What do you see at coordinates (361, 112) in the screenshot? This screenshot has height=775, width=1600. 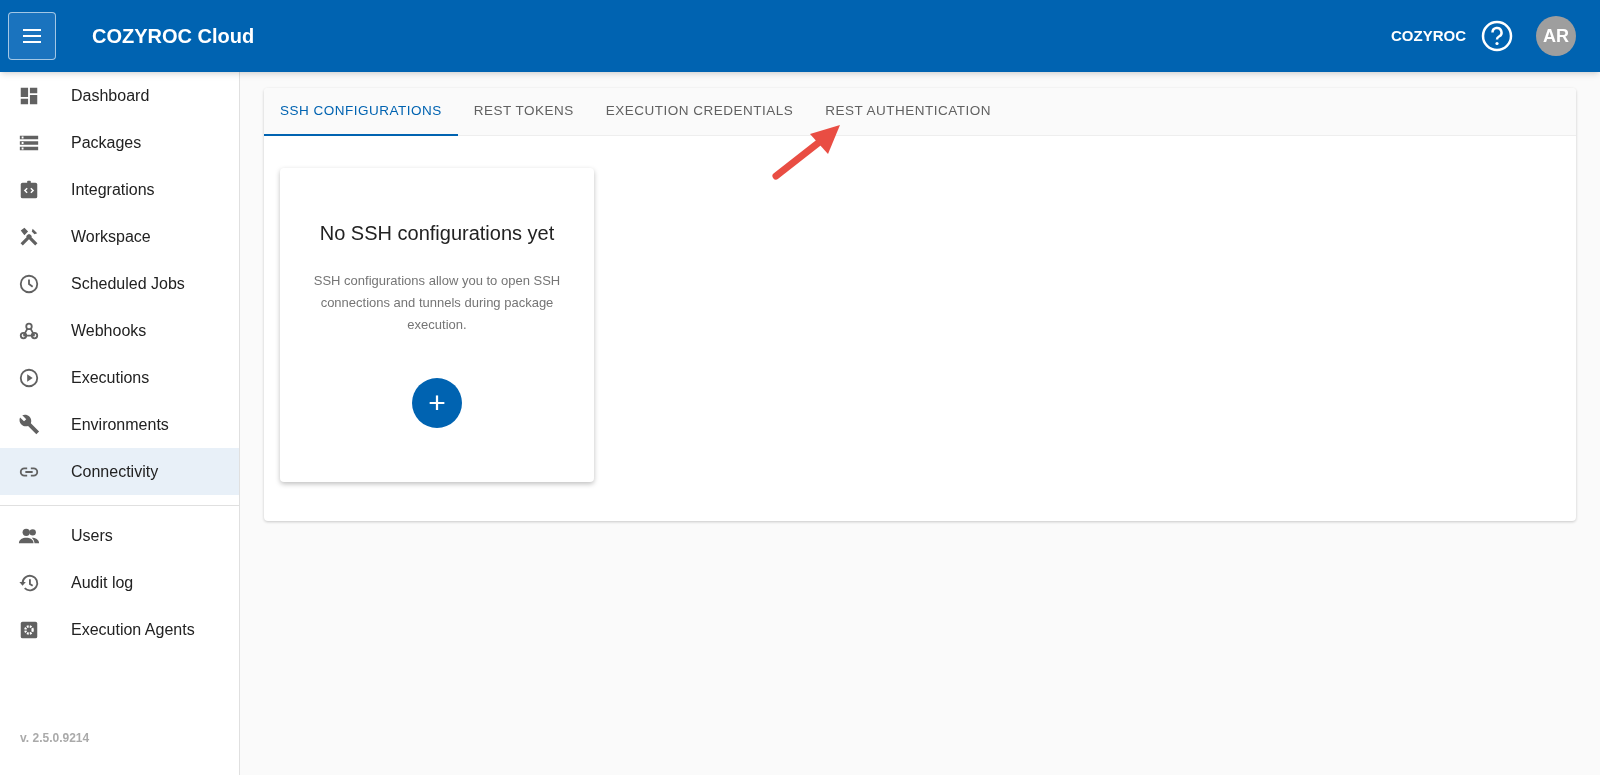 I see `tab: SSH CONFIGURATIONS` at bounding box center [361, 112].